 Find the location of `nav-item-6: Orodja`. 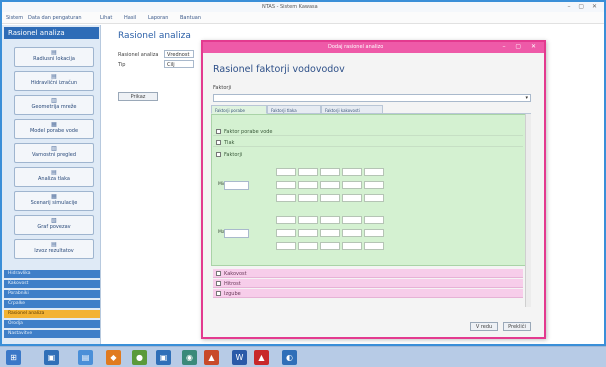

nav-item-6: Orodja is located at coordinates (52, 324).